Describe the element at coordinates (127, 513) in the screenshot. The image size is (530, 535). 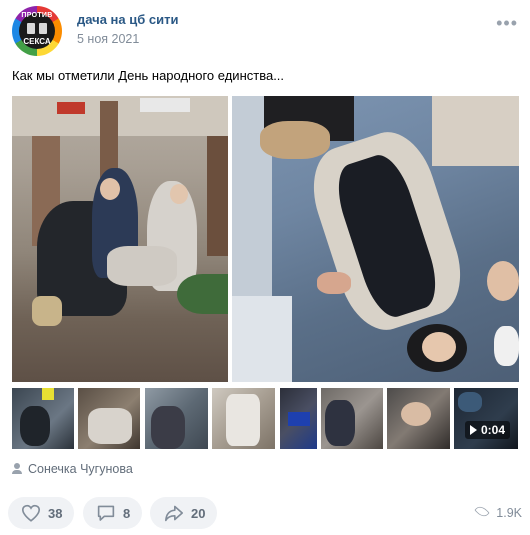
I see `comment-count: 8` at that location.